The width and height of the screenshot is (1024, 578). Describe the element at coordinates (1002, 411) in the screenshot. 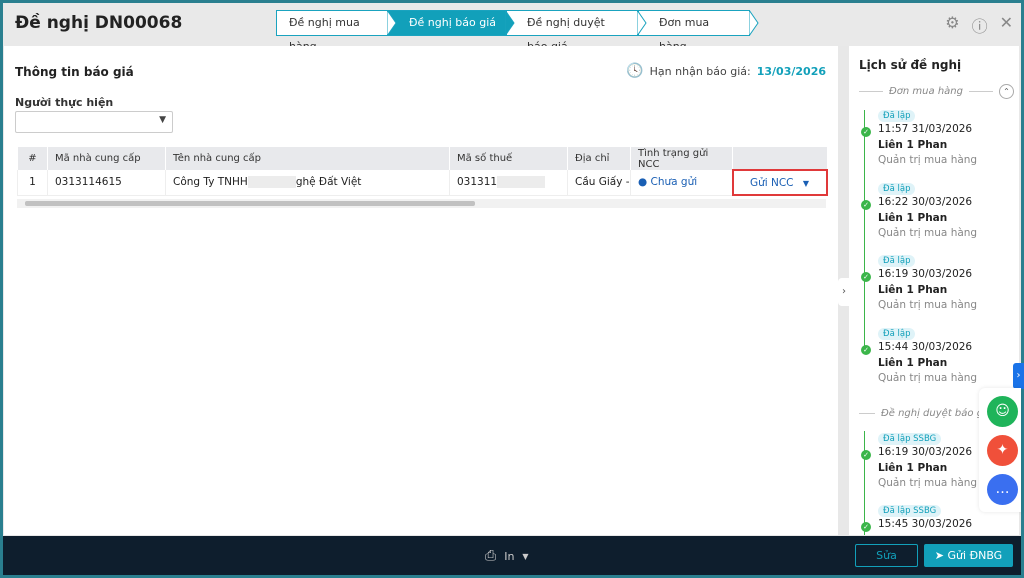

I see `chatbot-icon: ☺` at that location.